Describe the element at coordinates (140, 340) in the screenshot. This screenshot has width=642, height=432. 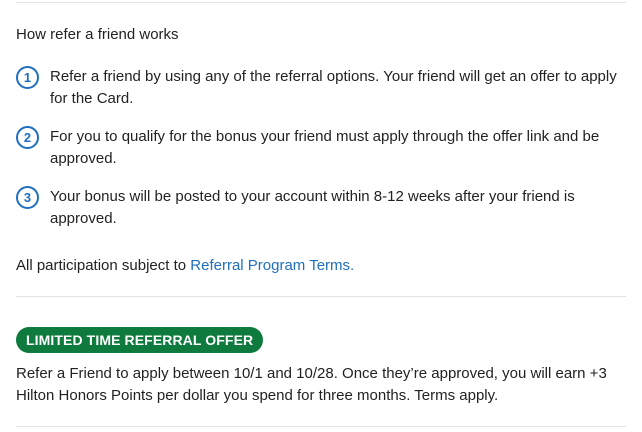
I see `limited-time-offer-badge: LIMITED TIME REFERRAL OFFER` at that location.